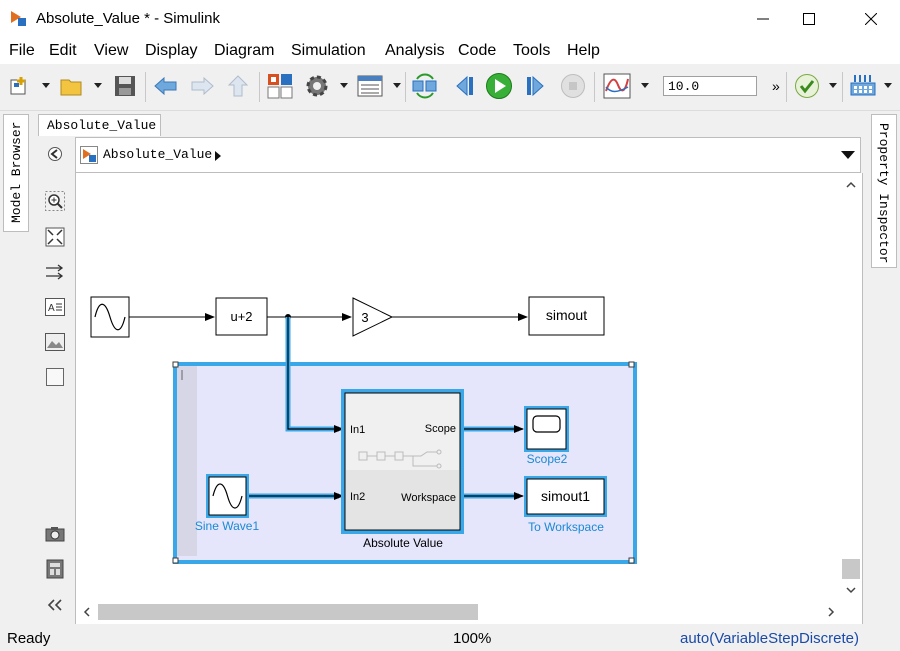  I want to click on breadcrumb-arrow-icon, so click(218, 156).